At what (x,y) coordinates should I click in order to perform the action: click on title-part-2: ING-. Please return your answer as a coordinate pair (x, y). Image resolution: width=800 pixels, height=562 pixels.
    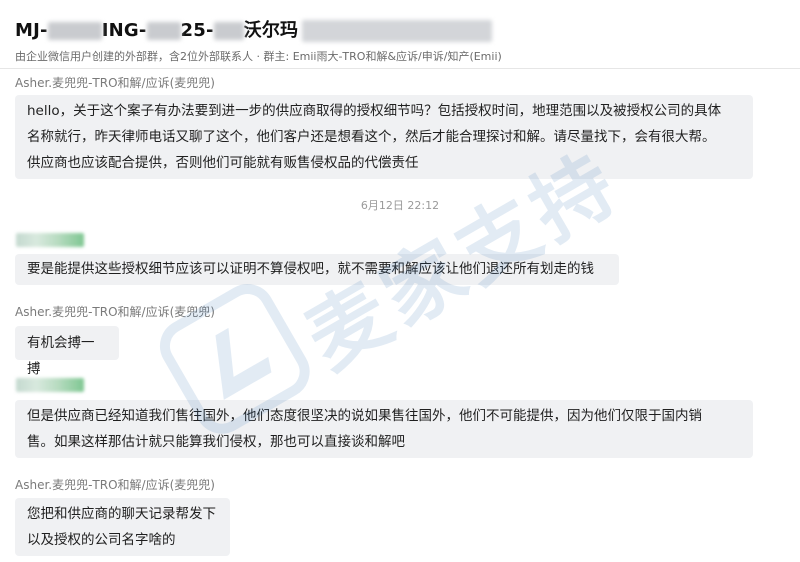
    Looking at the image, I should click on (124, 30).